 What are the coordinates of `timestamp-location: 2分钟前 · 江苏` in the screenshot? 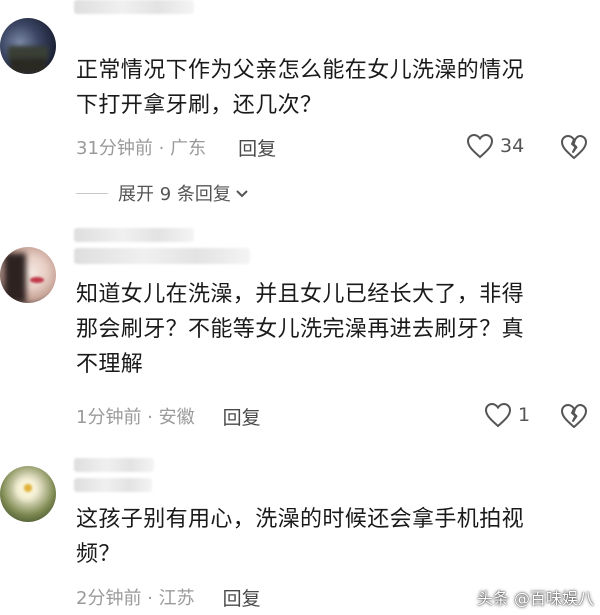 It's located at (135, 598).